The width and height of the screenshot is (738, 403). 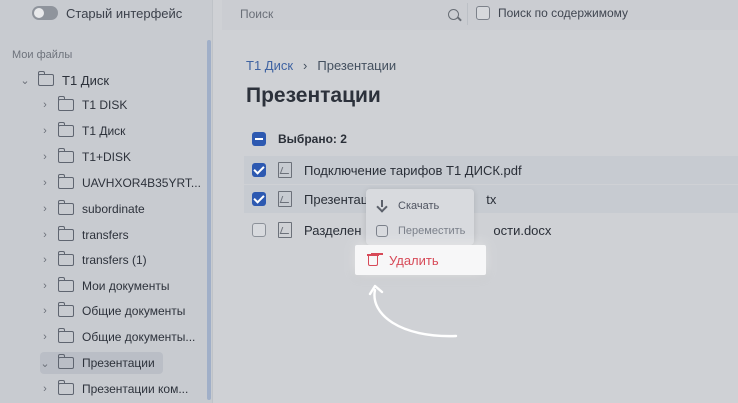 What do you see at coordinates (453, 14) in the screenshot?
I see `search-icon` at bounding box center [453, 14].